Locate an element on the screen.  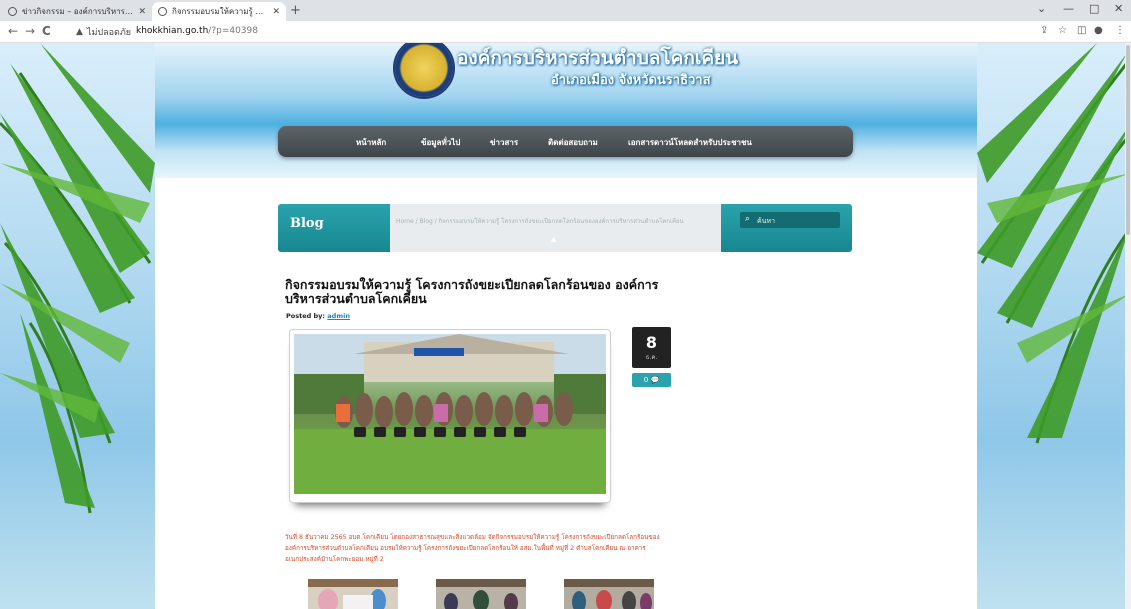
menu-item-news: ข่าวสาร is located at coordinates (504, 142).